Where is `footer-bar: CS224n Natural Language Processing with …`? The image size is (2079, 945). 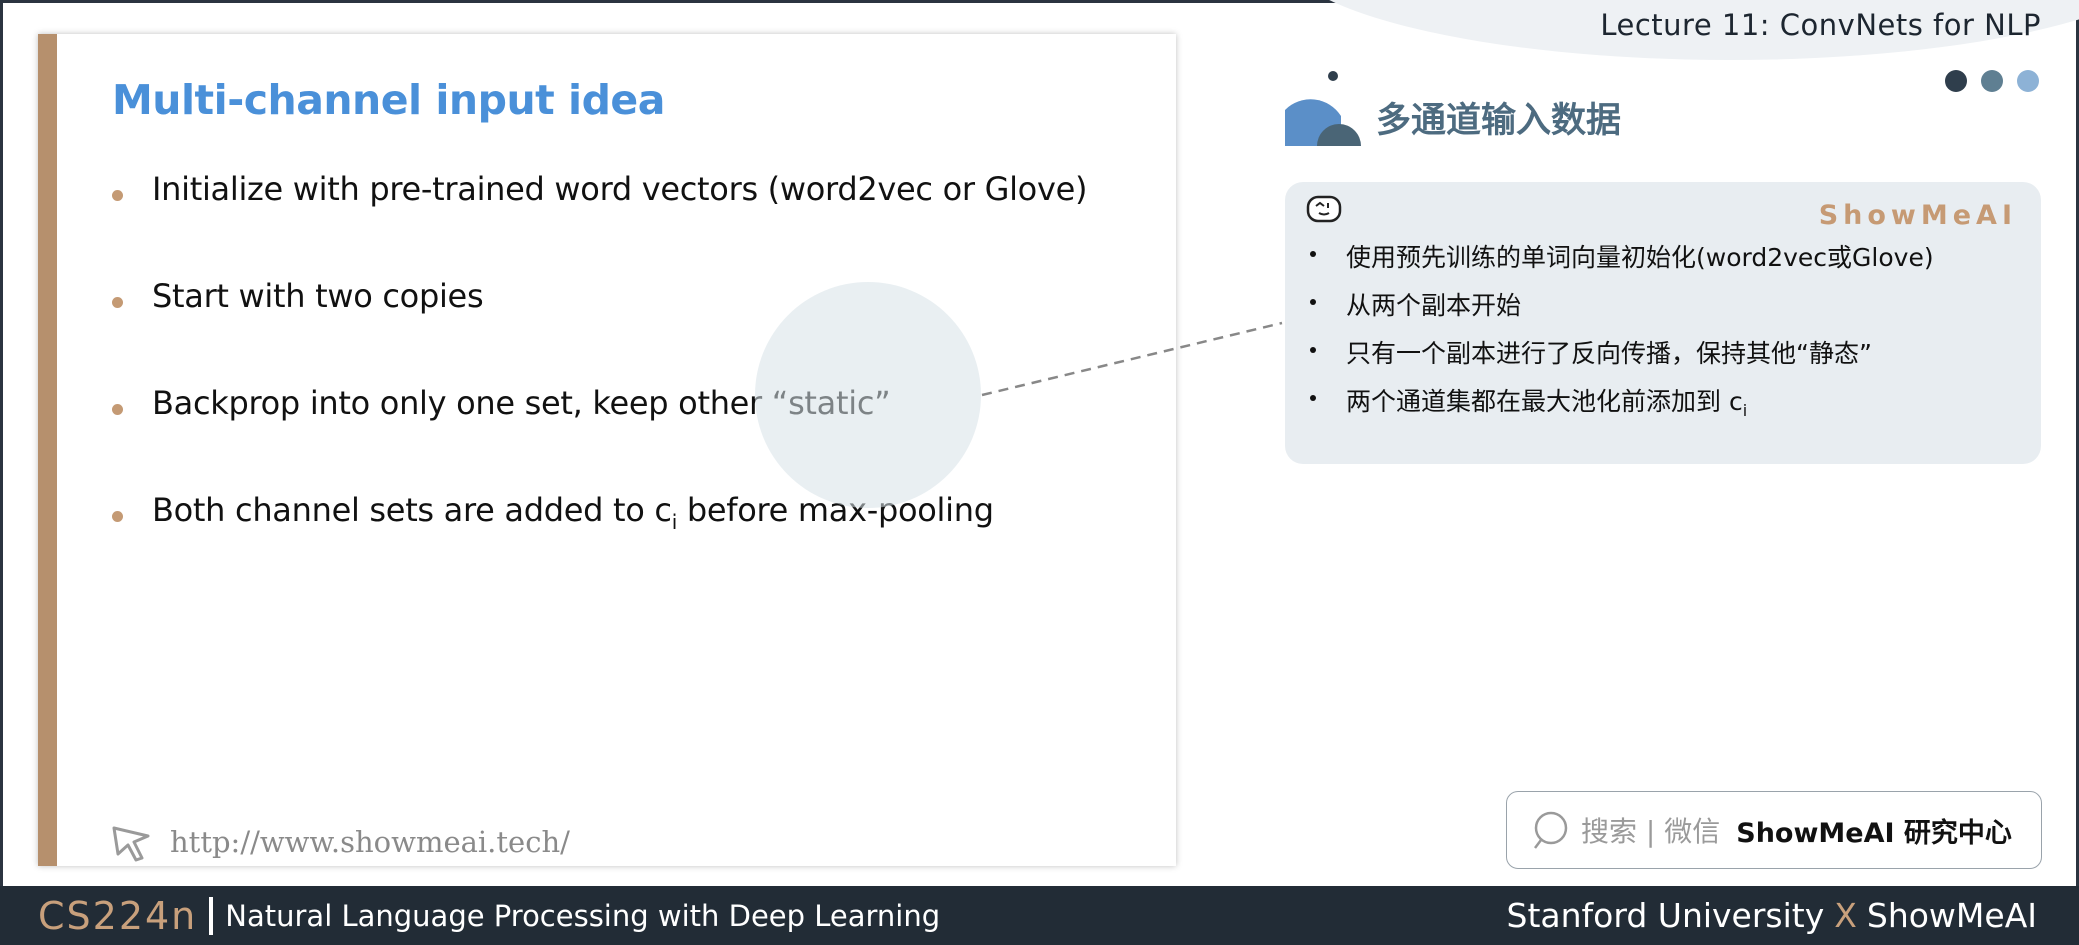 footer-bar: CS224n Natural Language Processing with … is located at coordinates (1039, 915).